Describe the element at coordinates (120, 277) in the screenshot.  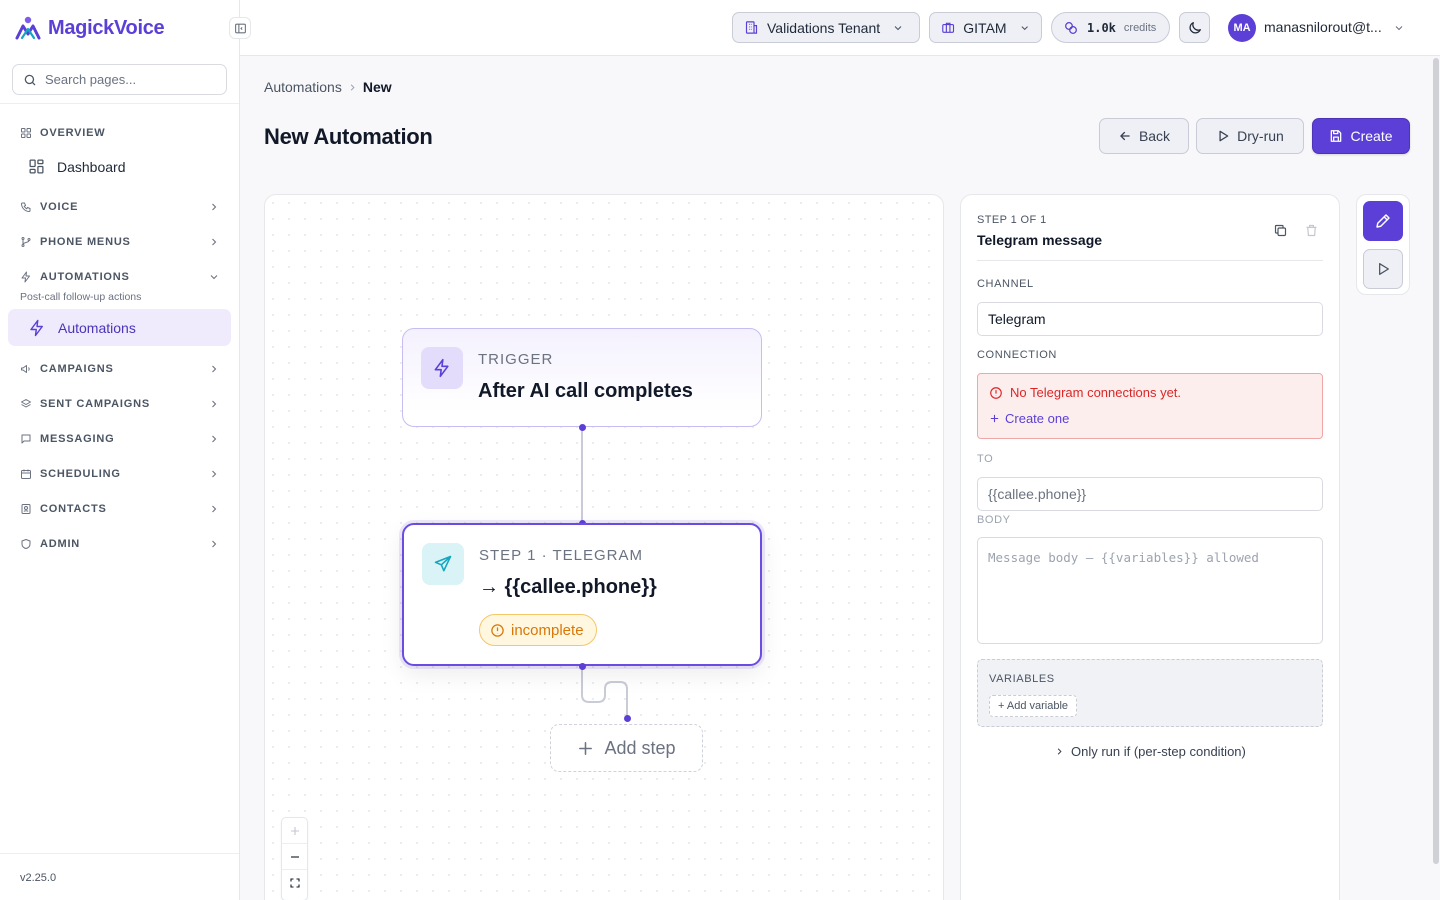
I see `sidebar-group-automations: AUTOMATIONS` at that location.